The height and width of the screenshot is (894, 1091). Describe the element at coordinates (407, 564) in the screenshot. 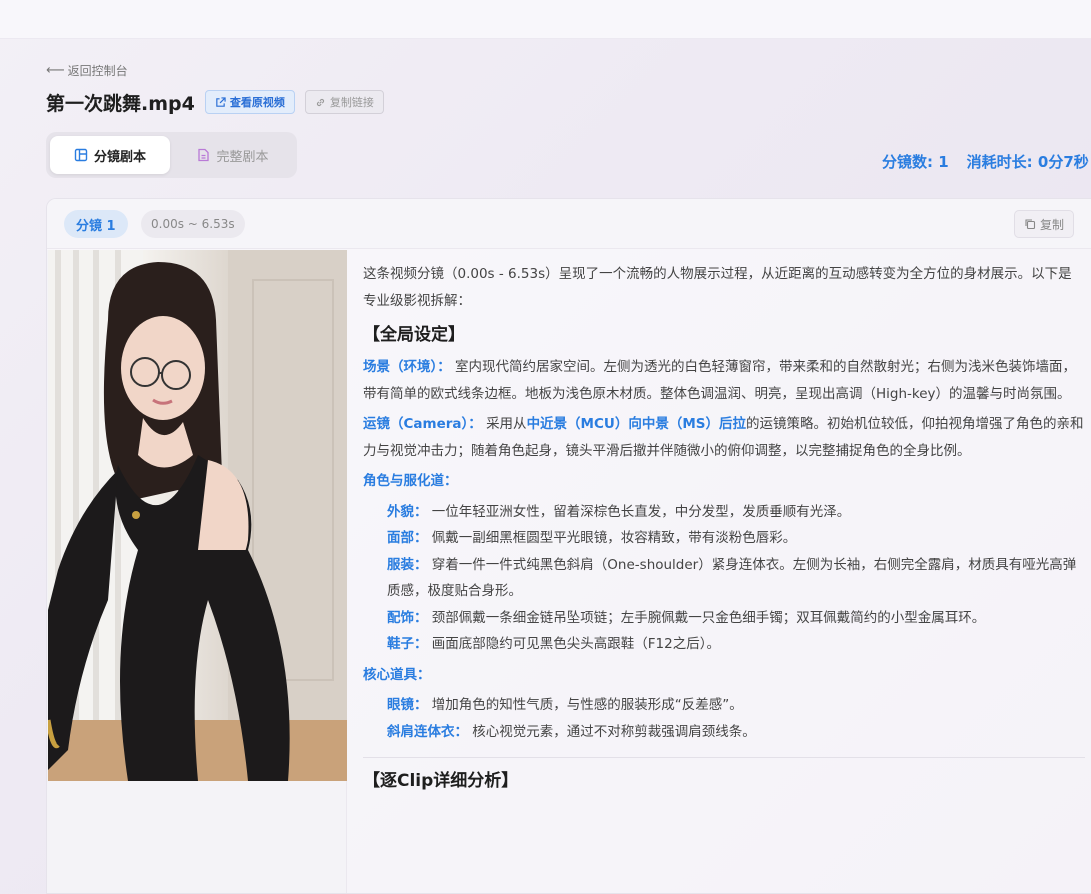

I see `item-label: 服装：` at that location.